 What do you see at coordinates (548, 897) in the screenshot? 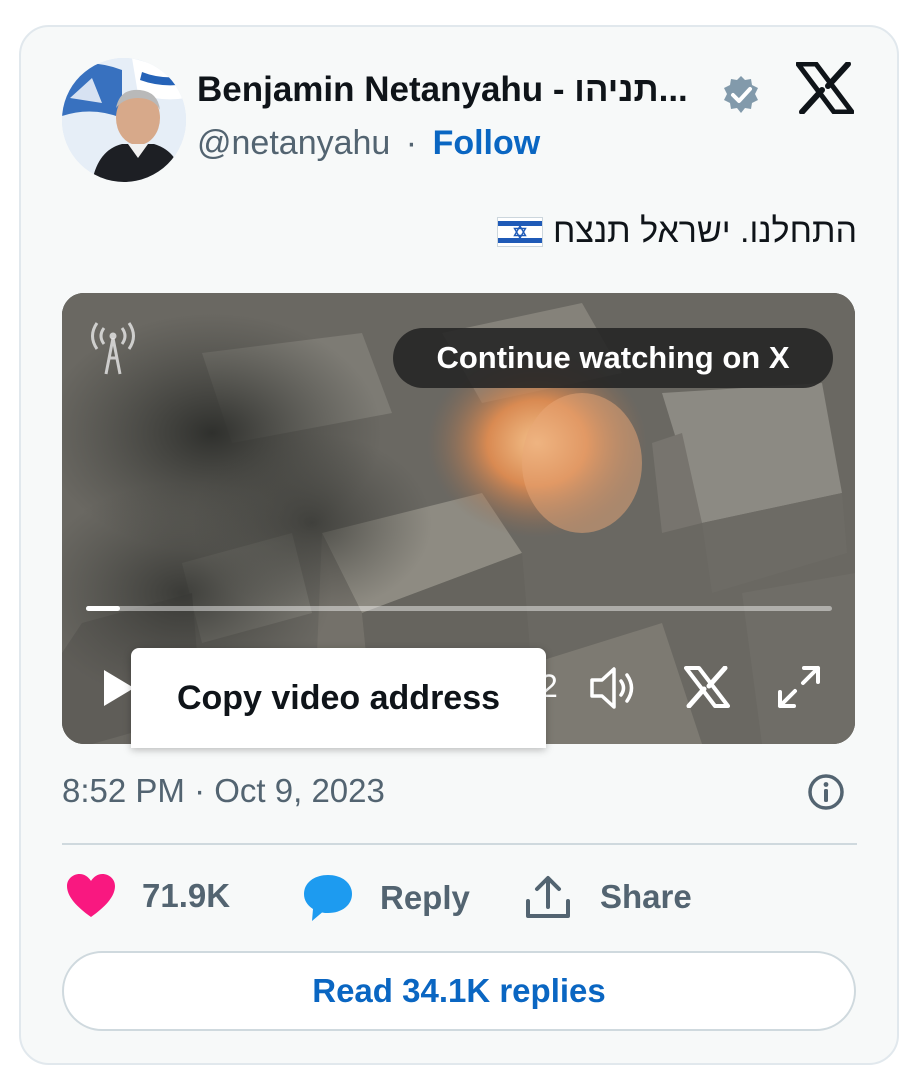
I see `share-icon` at bounding box center [548, 897].